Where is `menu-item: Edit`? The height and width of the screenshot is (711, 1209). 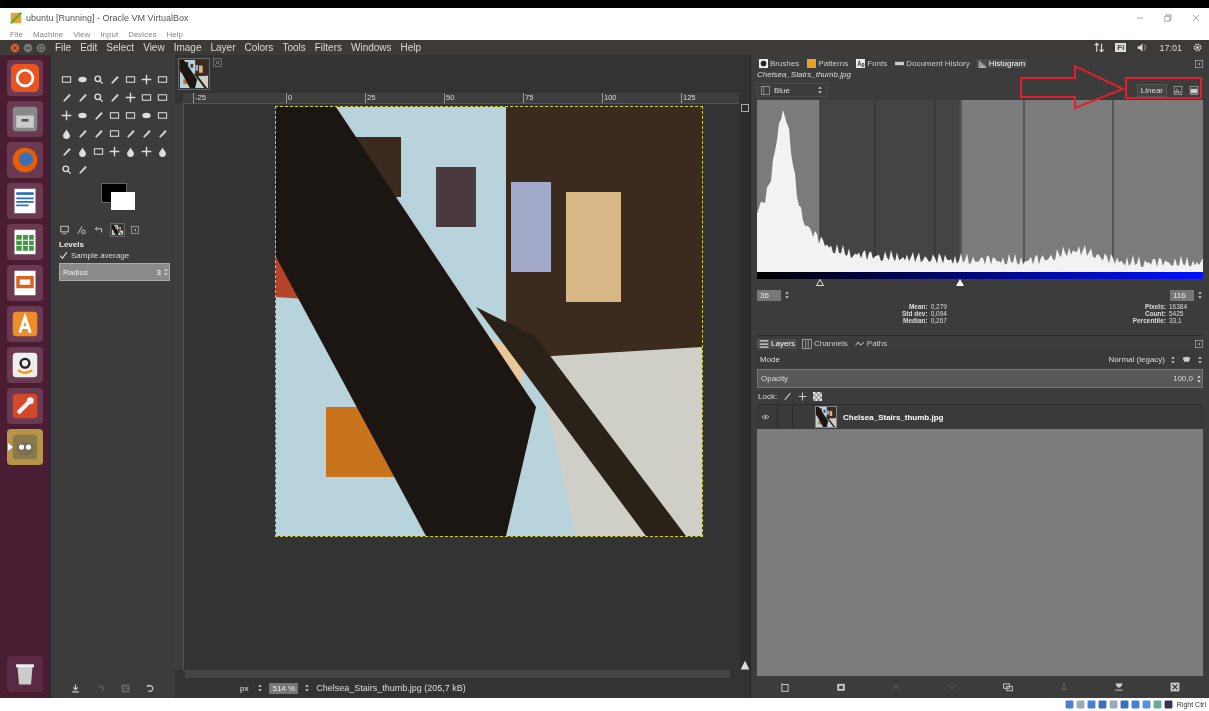 menu-item: Edit is located at coordinates (89, 47).